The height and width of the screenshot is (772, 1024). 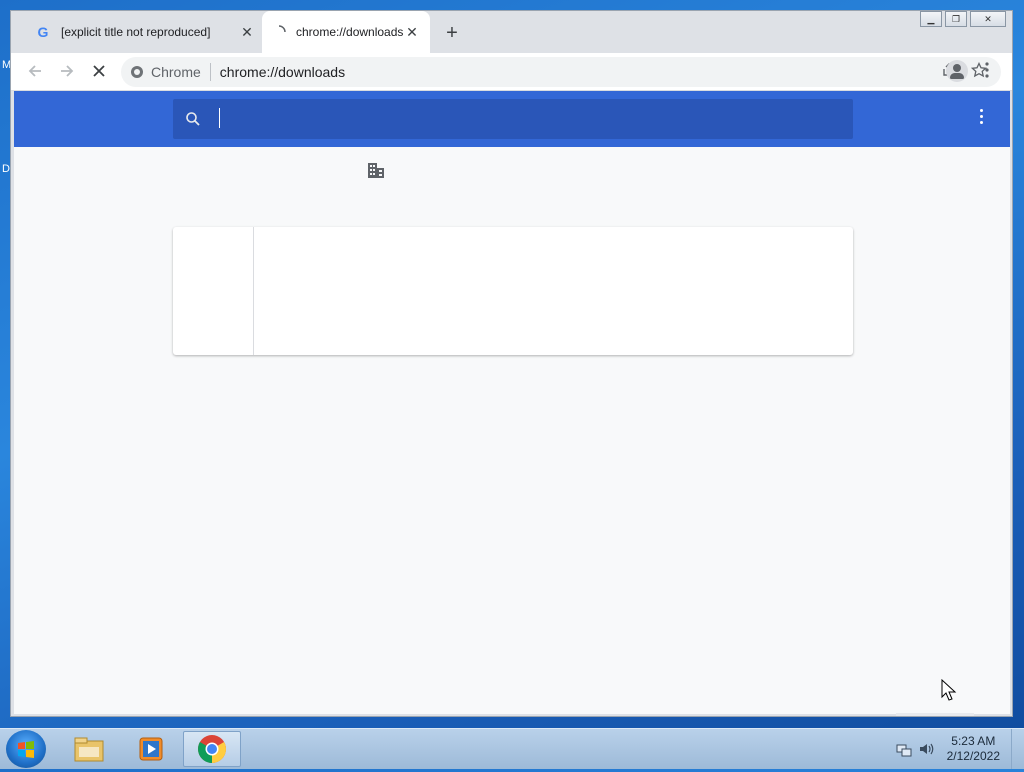 I want to click on network-icon, so click(x=904, y=749).